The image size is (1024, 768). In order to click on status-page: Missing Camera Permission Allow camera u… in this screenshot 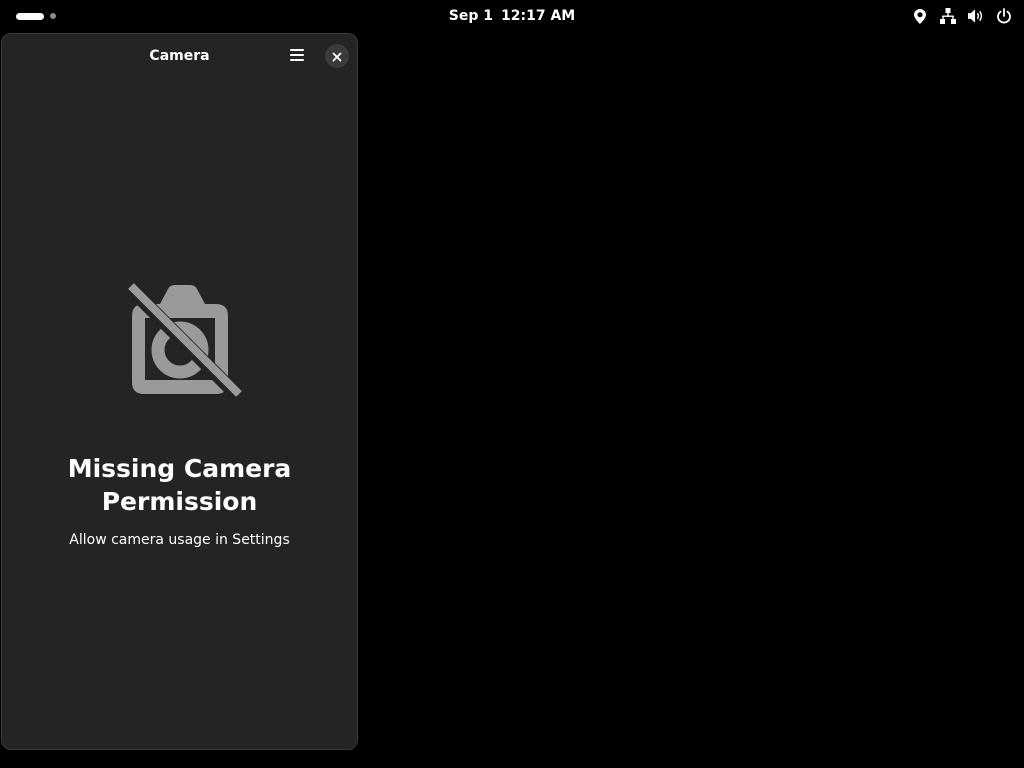, I will do `click(179, 411)`.